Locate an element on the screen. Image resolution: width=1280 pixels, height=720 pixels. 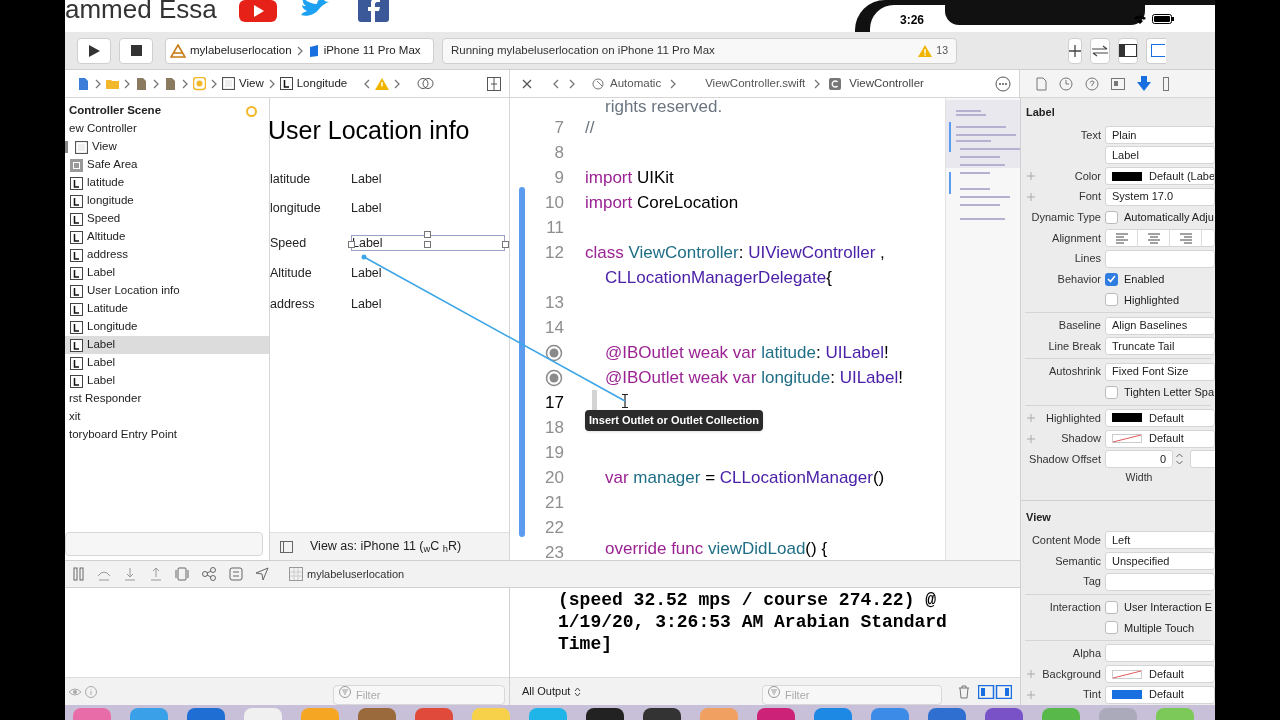
help-icon is located at coordinates (1092, 83).